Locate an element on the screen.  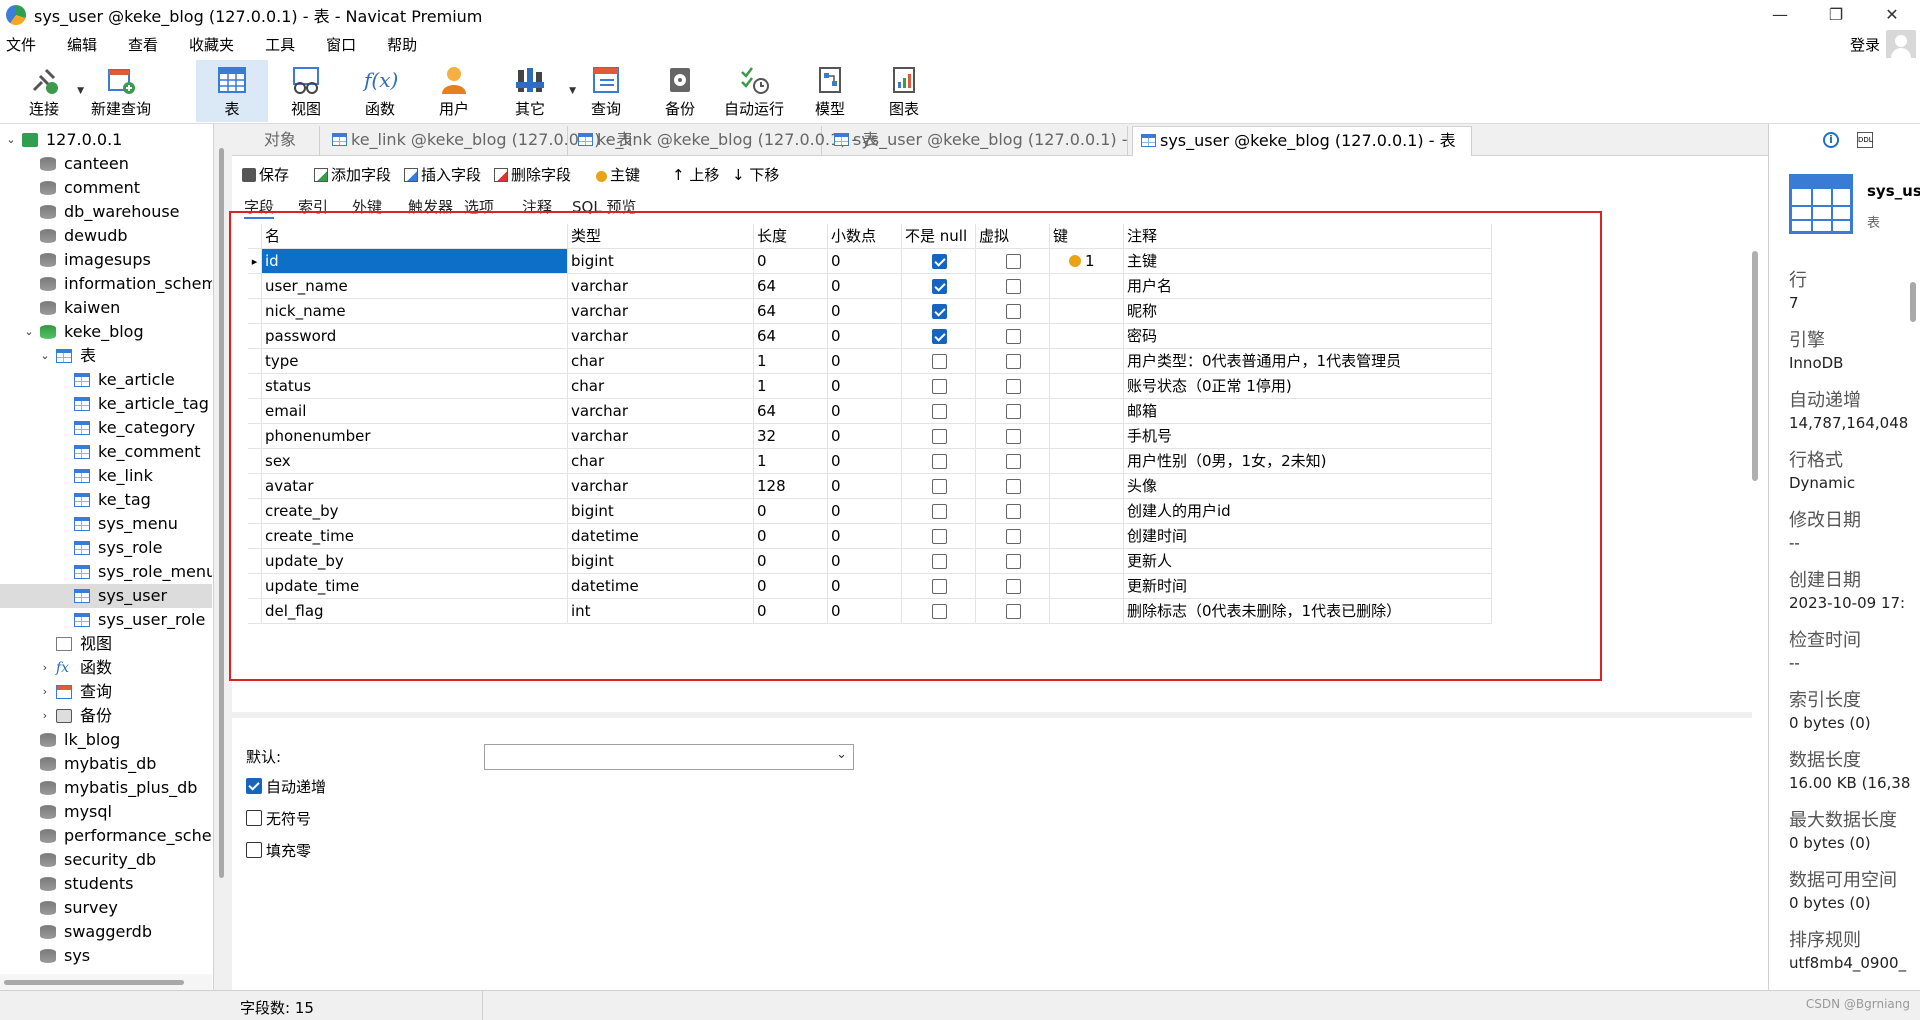
tree-database: students is located at coordinates (106, 884).